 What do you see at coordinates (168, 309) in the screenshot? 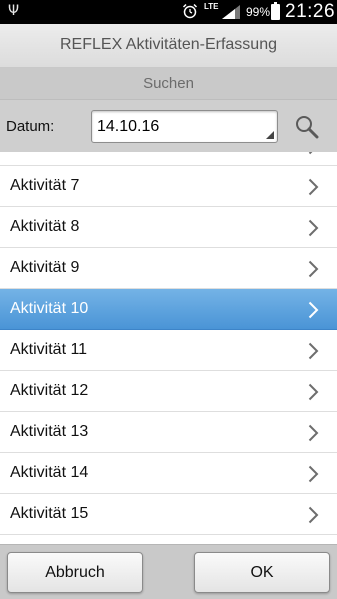
I see `list-item: Aktivität 10` at bounding box center [168, 309].